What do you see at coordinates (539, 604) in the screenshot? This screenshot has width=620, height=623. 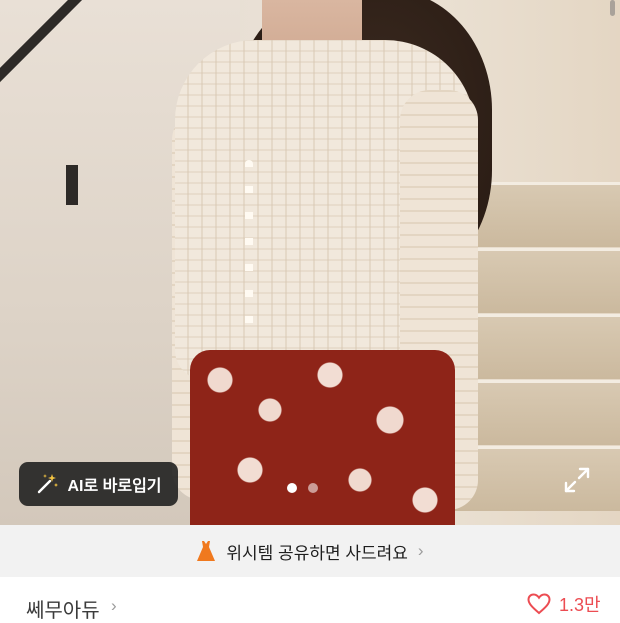 I see `heart-icon` at bounding box center [539, 604].